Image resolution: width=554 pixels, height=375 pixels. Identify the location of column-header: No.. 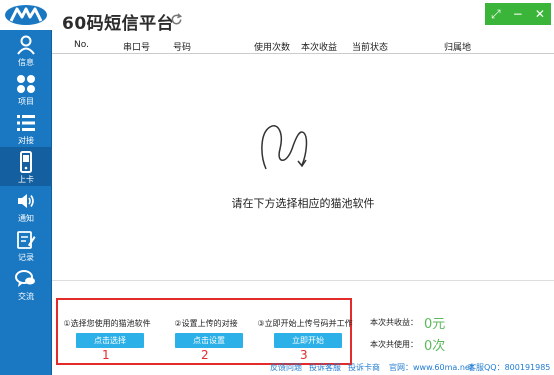
(81, 45).